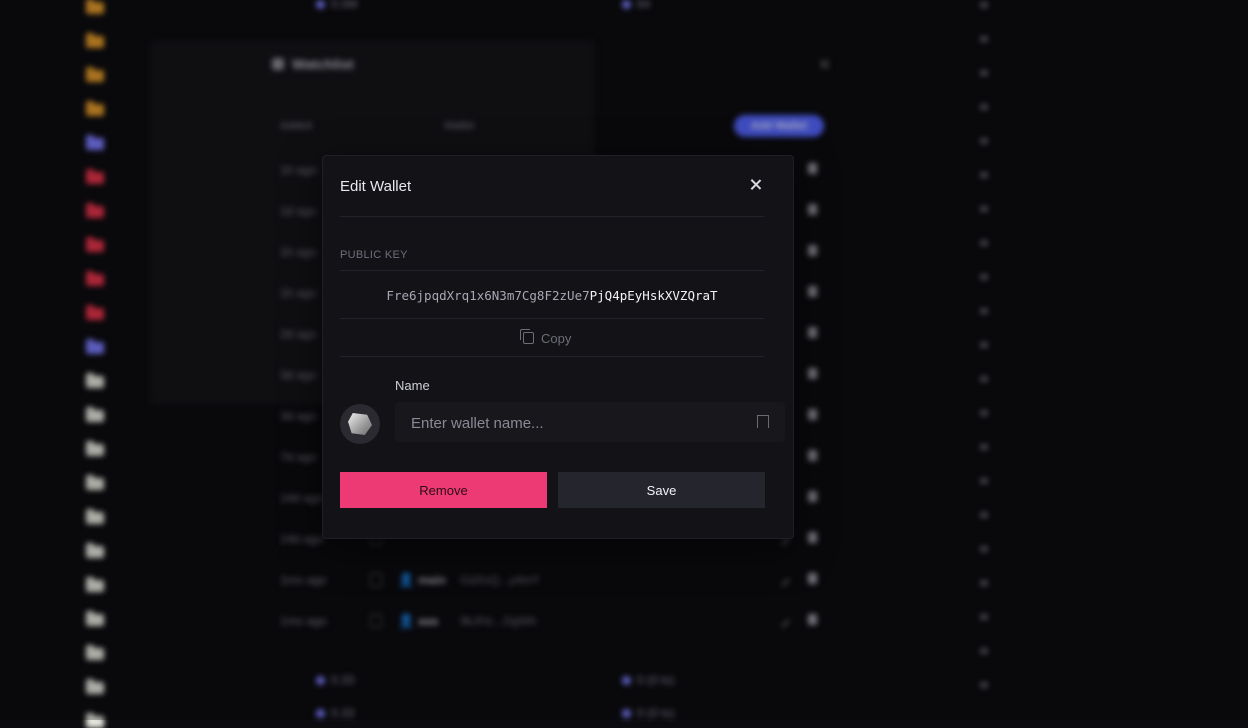  What do you see at coordinates (661, 490) in the screenshot?
I see `save-button: Save` at bounding box center [661, 490].